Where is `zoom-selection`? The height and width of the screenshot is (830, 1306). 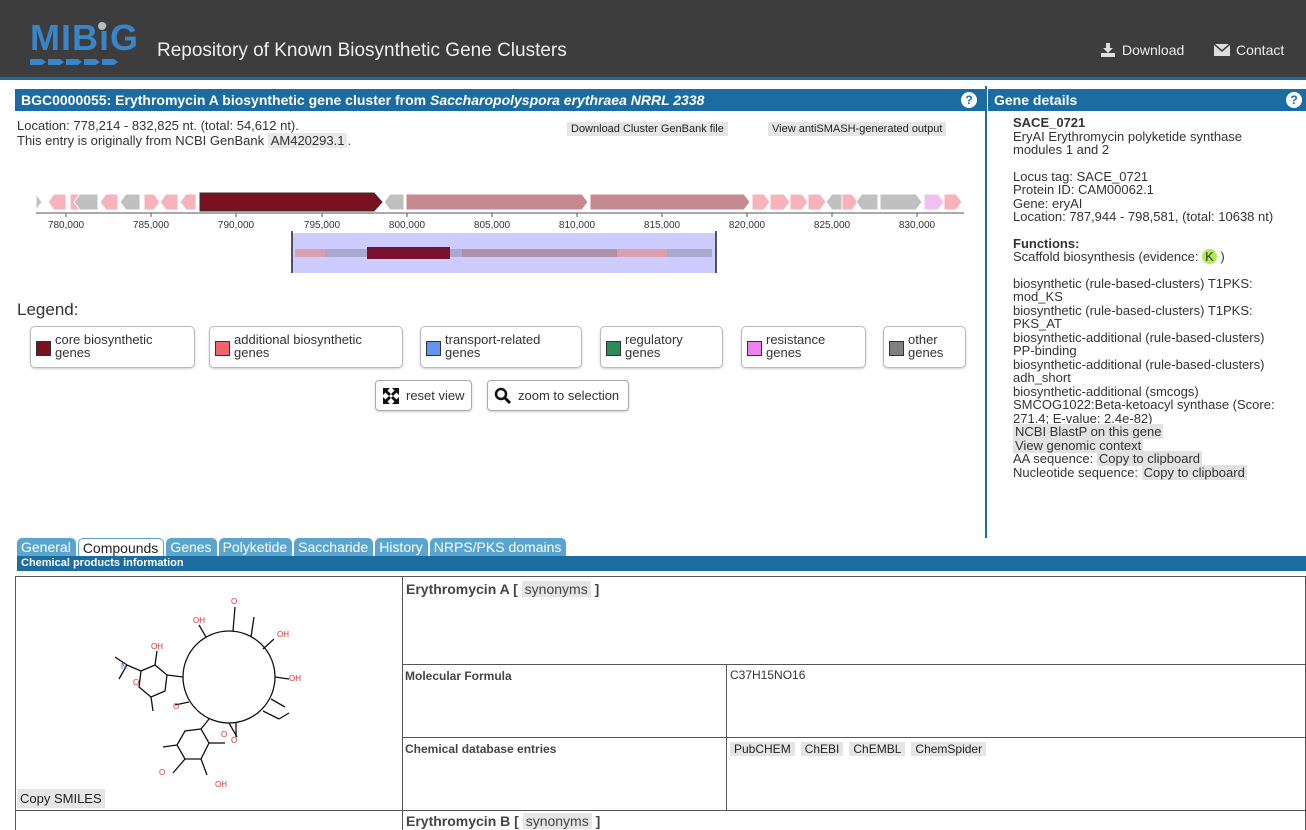
zoom-selection is located at coordinates (504, 252).